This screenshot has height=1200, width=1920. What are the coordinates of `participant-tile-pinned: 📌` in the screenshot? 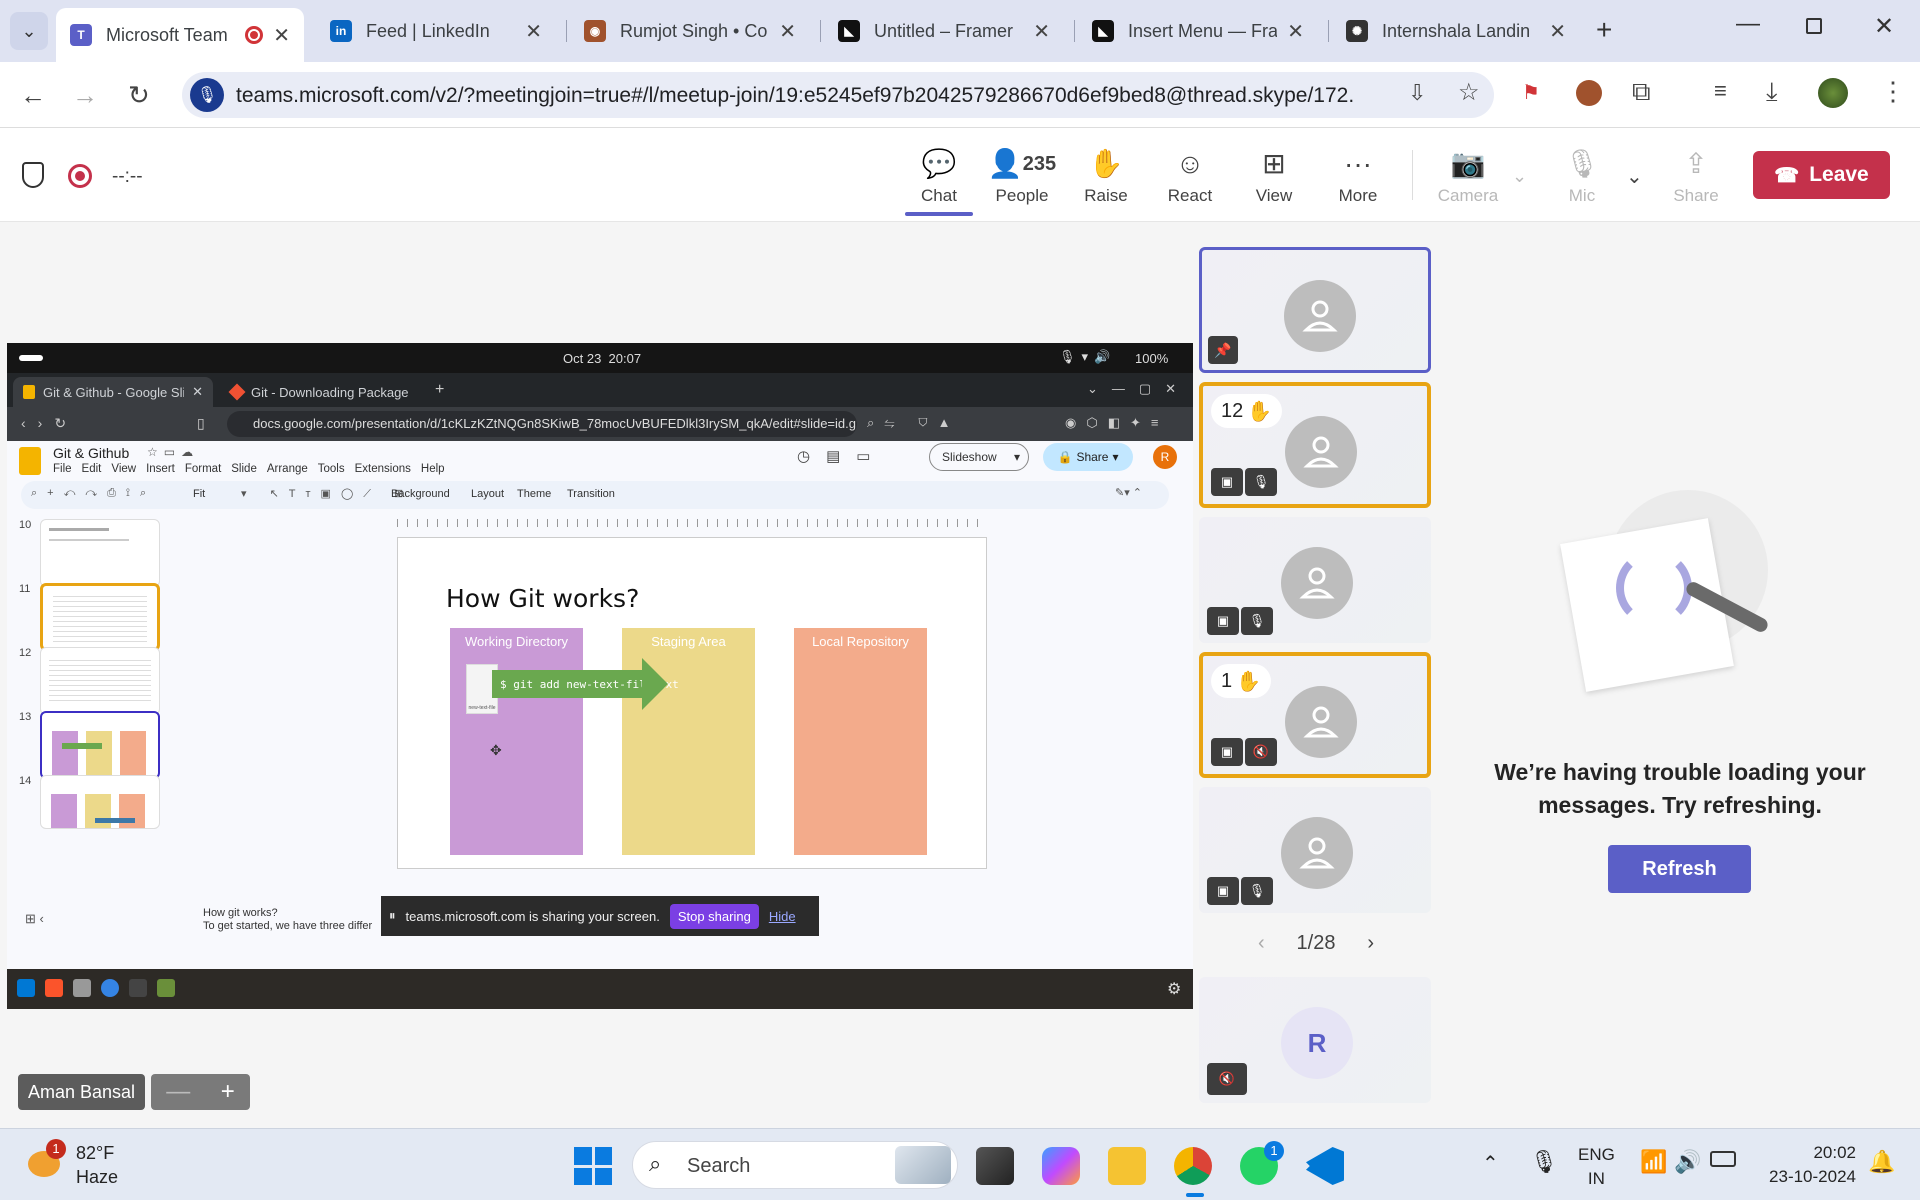 It's located at (1315, 310).